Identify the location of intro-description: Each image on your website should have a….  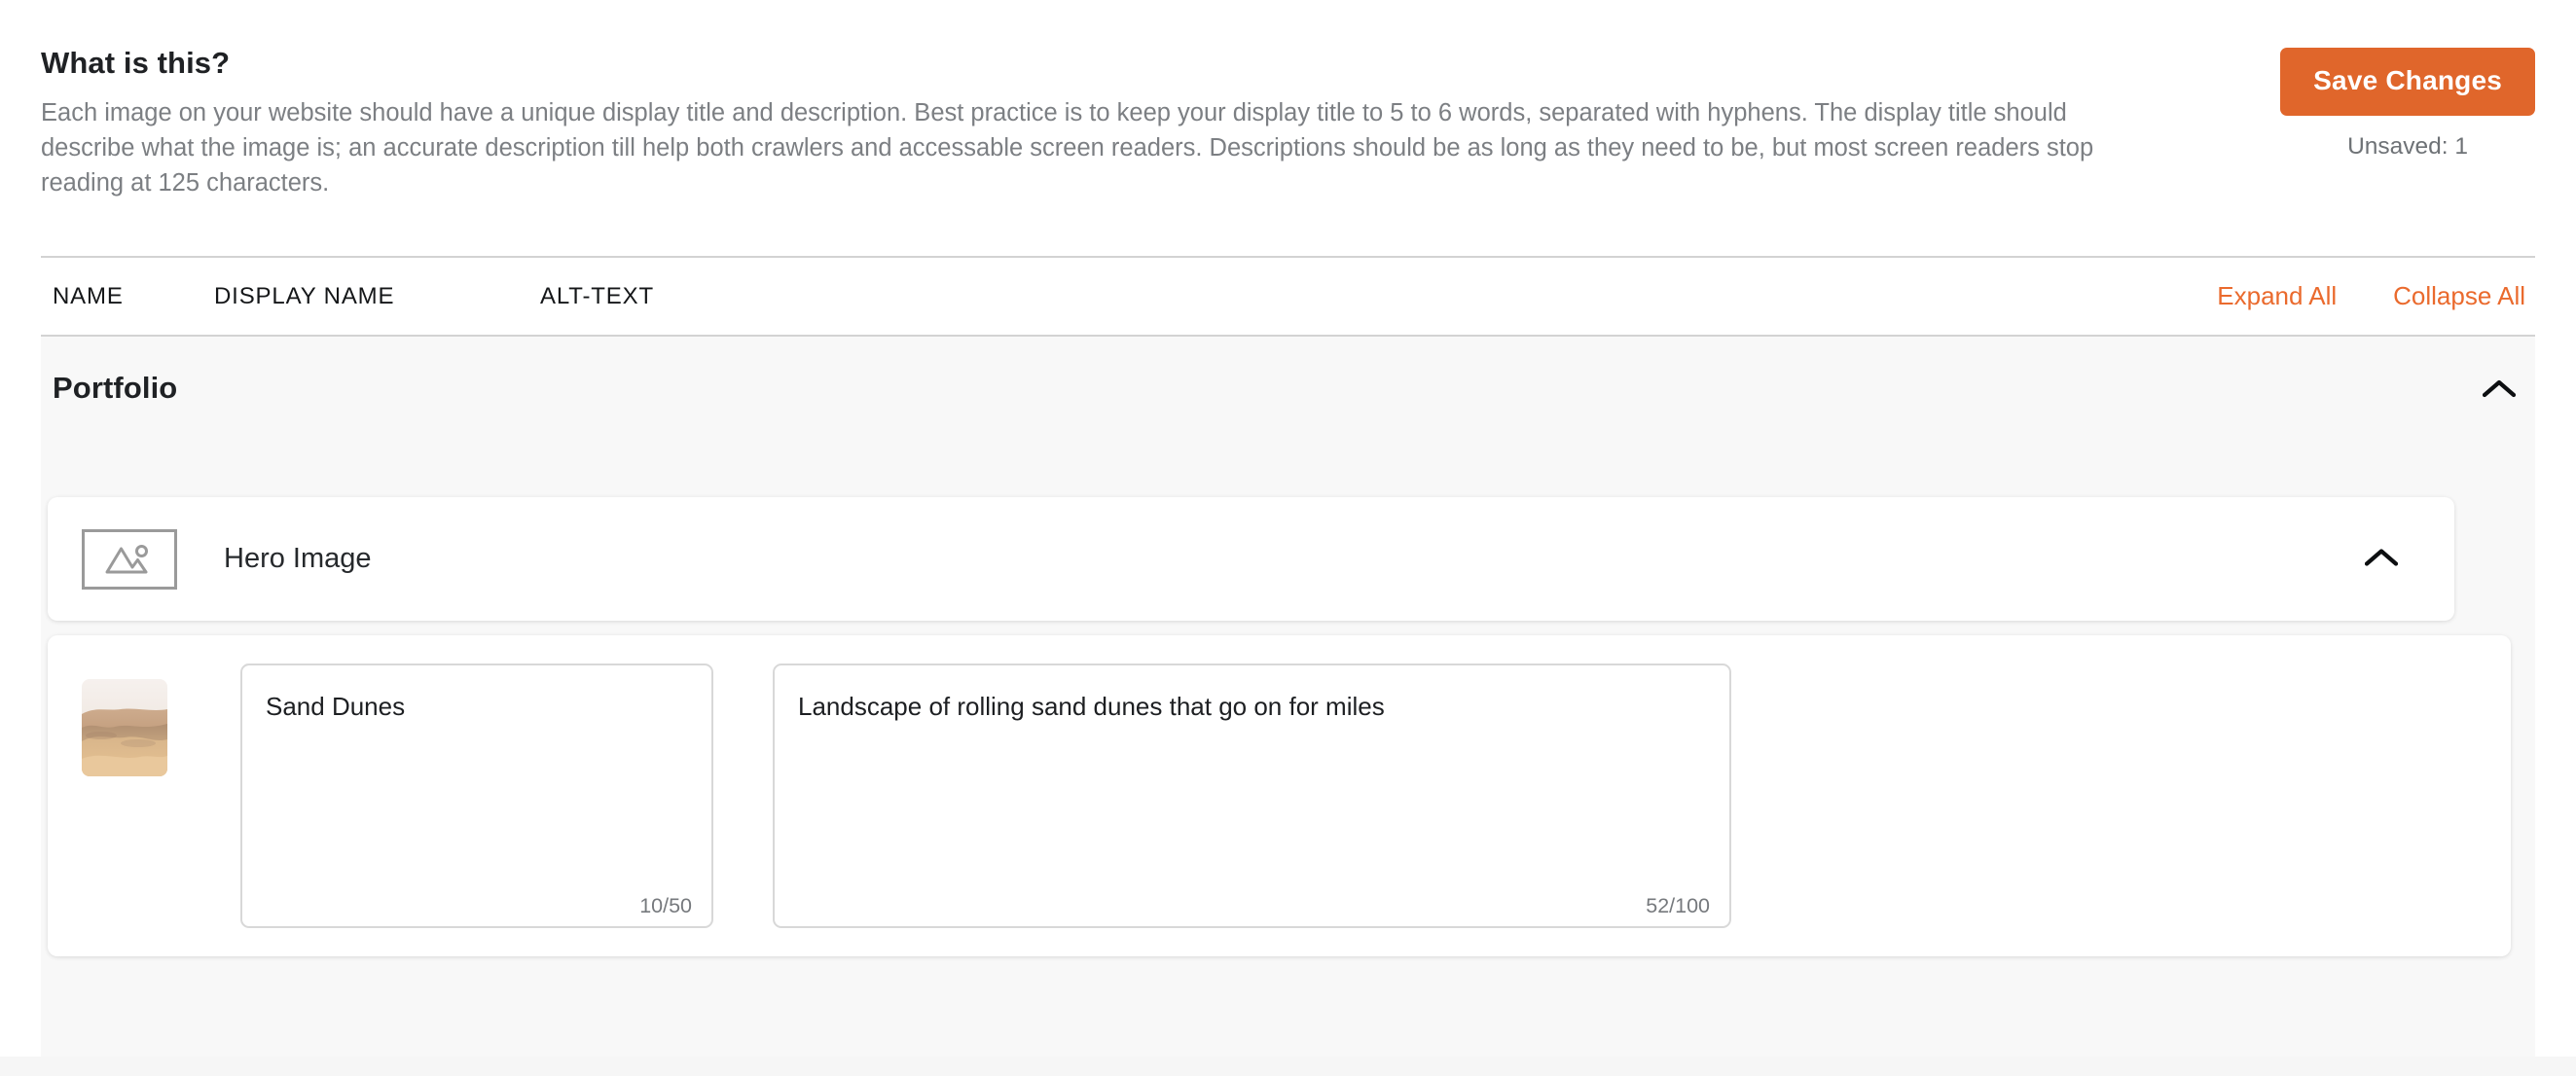
(1067, 147).